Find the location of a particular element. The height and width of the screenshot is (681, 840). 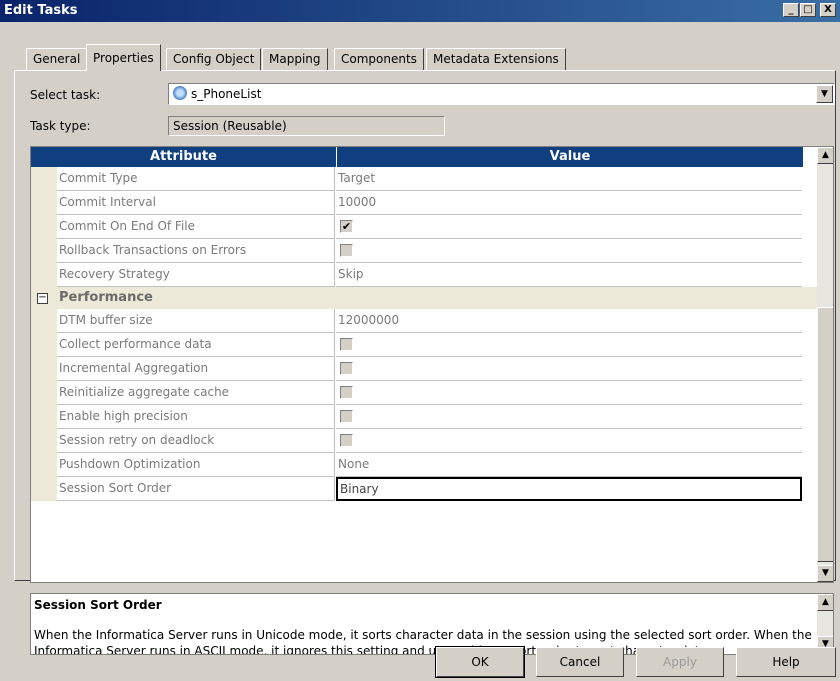

task-type-label: Task type: is located at coordinates (60, 126).